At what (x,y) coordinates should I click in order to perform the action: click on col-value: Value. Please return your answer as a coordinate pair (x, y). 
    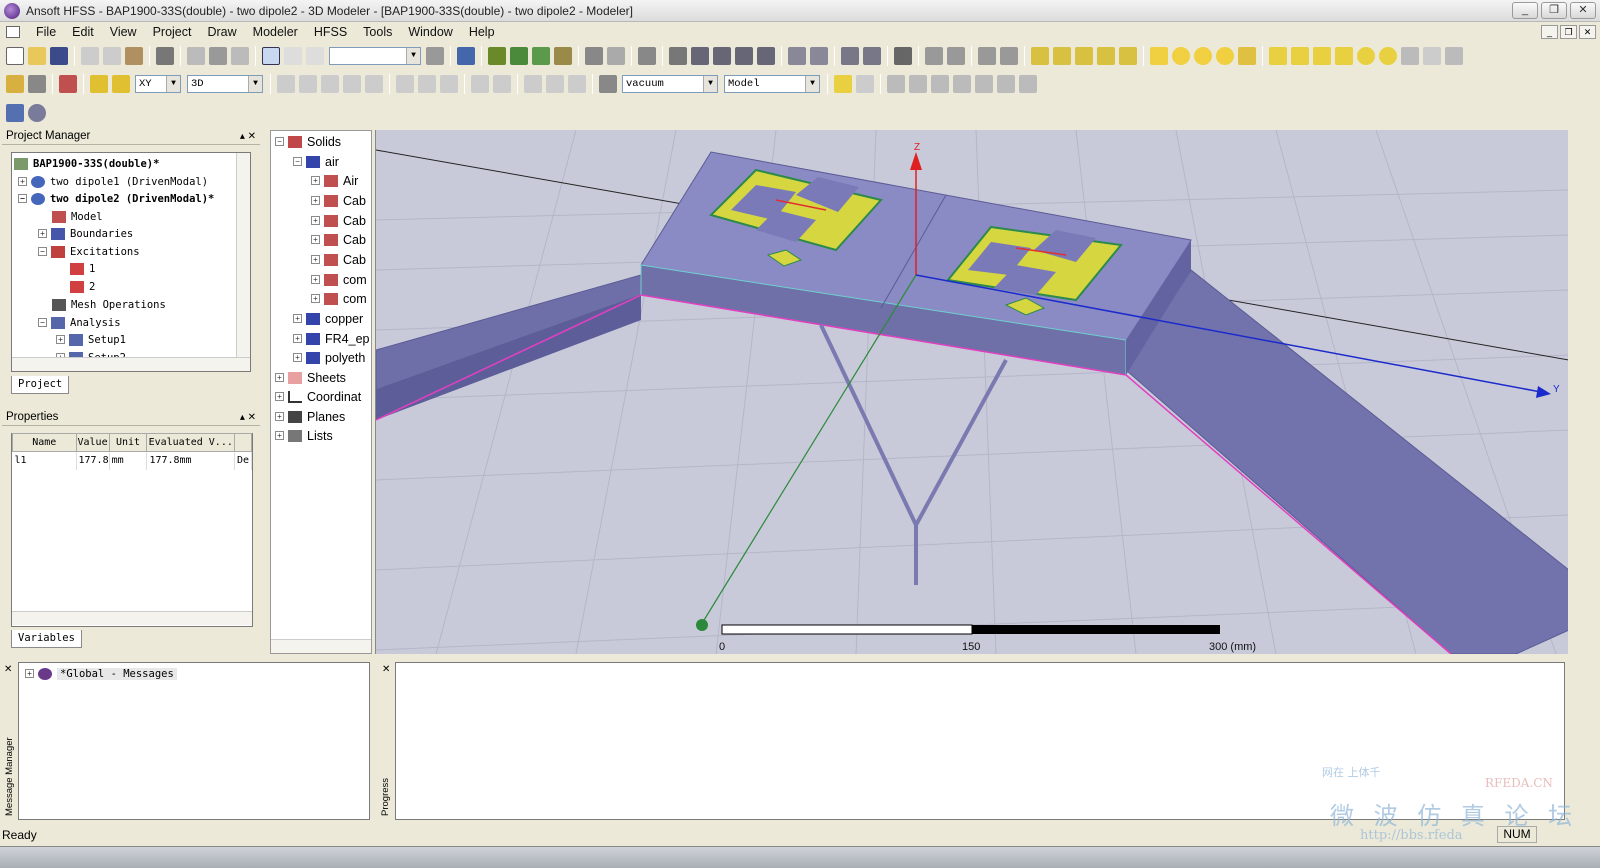
    Looking at the image, I should click on (92, 442).